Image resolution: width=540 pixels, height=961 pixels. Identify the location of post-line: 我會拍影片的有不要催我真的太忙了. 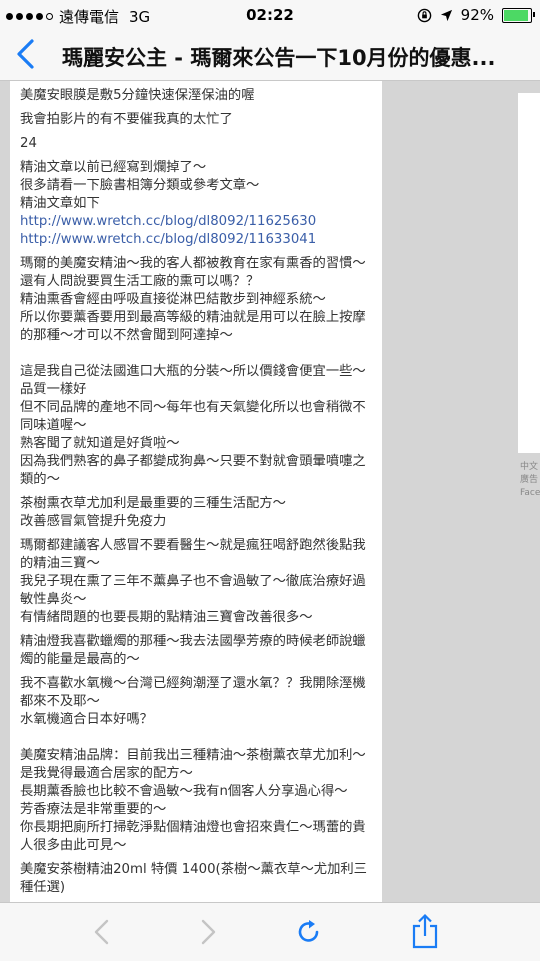
(126, 119).